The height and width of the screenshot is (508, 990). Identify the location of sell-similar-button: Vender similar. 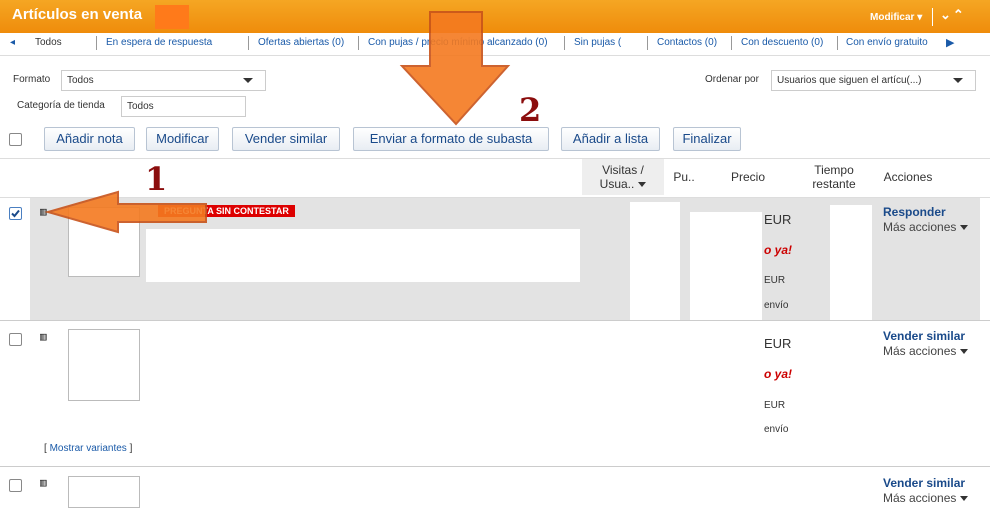
(286, 139).